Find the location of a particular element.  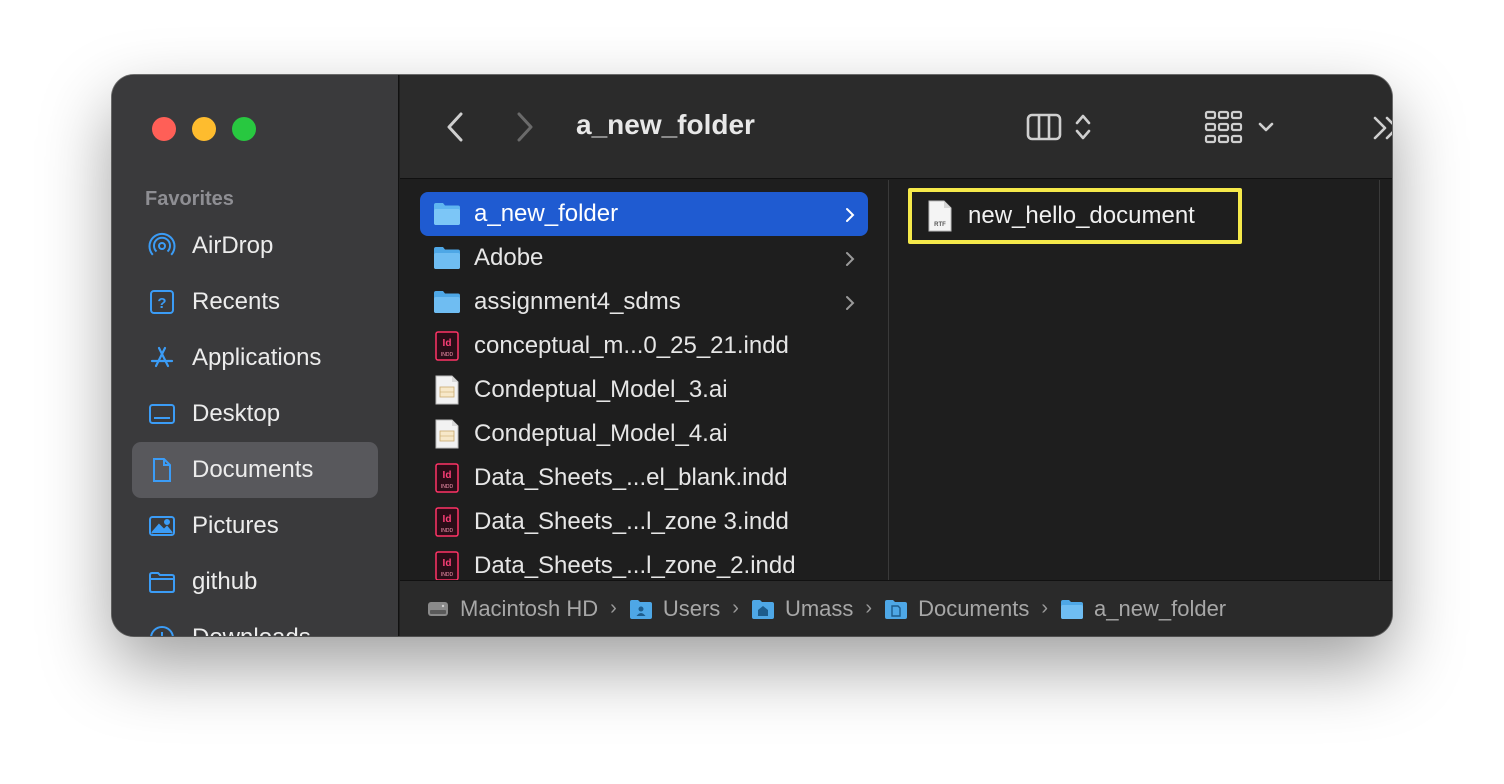

sidebar-item-downloads: Downloads is located at coordinates (255, 623).